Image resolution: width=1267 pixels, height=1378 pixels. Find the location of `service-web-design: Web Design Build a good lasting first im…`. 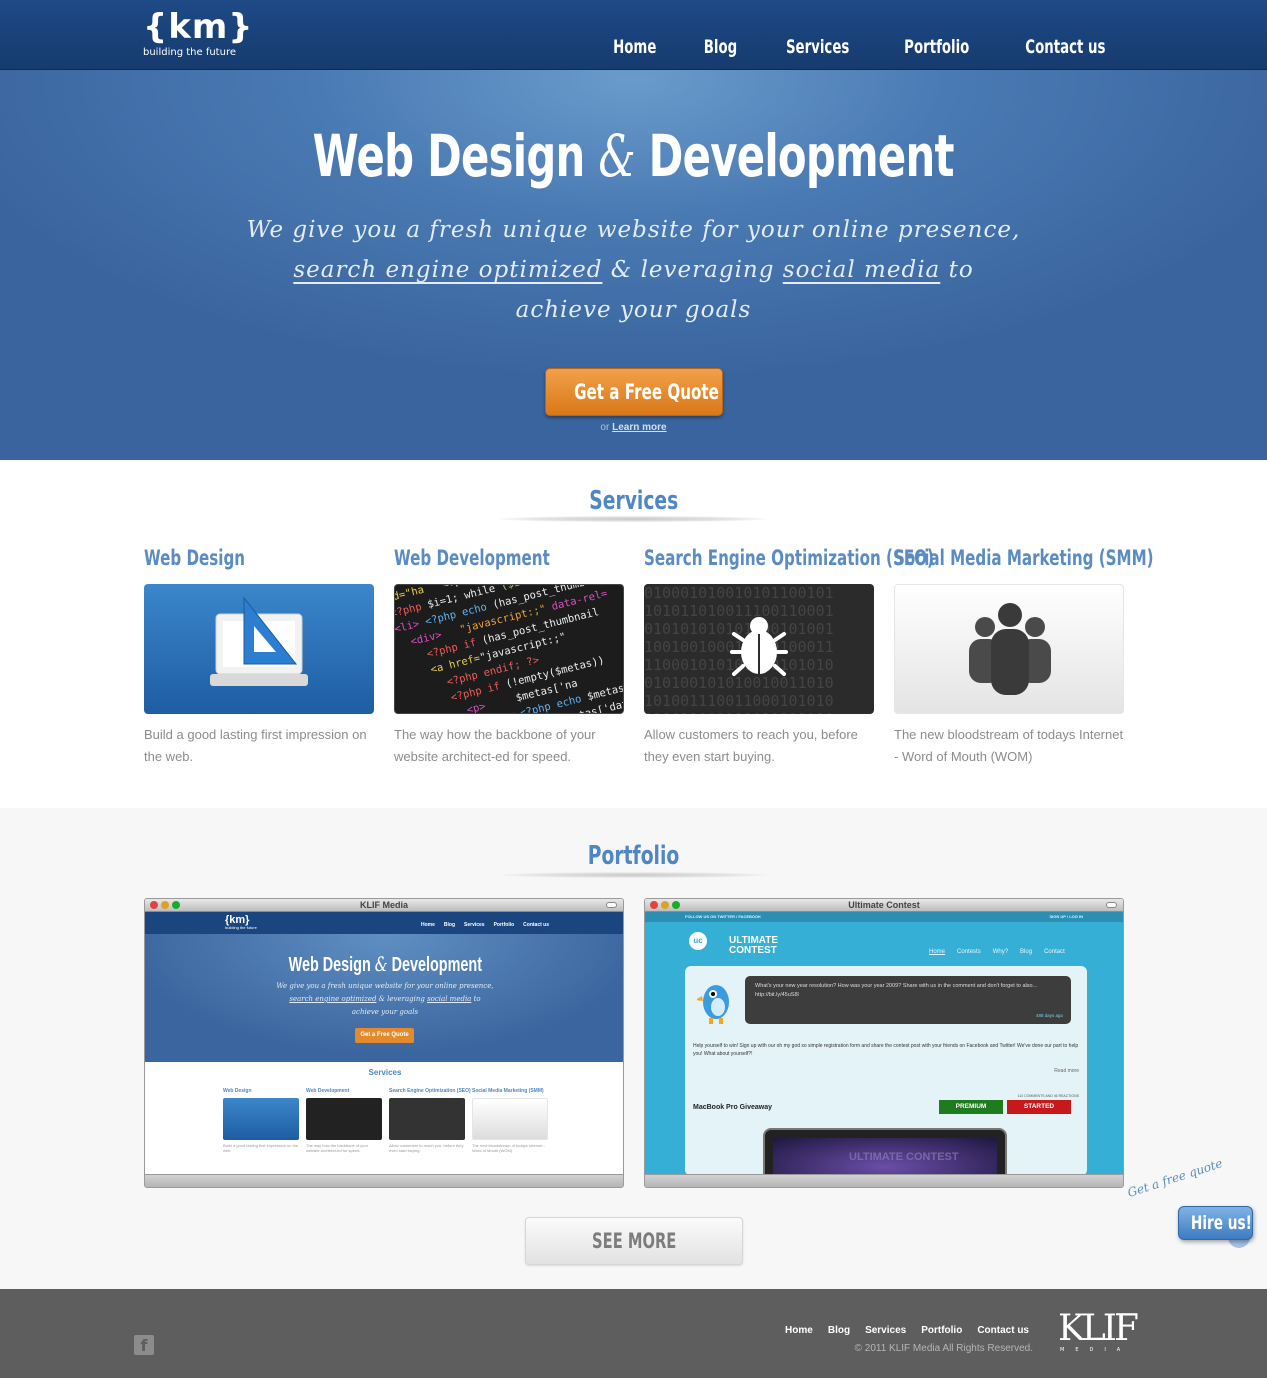

service-web-design: Web Design Build a good lasting first im… is located at coordinates (260, 657).